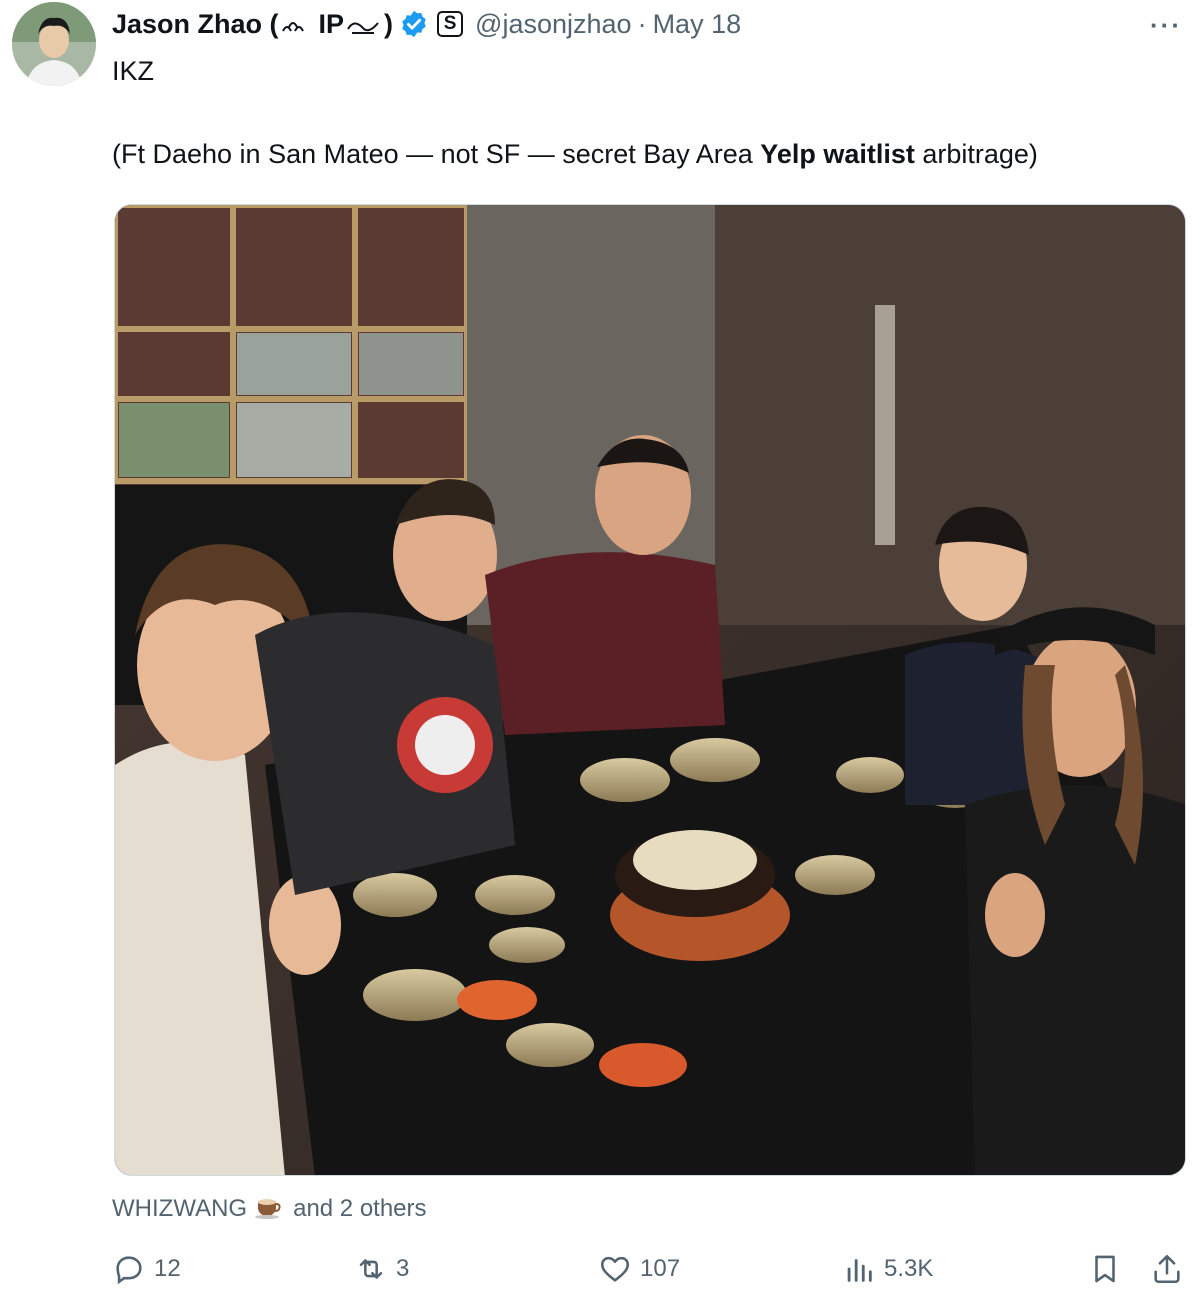 The width and height of the screenshot is (1200, 1304). What do you see at coordinates (859, 1270) in the screenshot?
I see `views-icon` at bounding box center [859, 1270].